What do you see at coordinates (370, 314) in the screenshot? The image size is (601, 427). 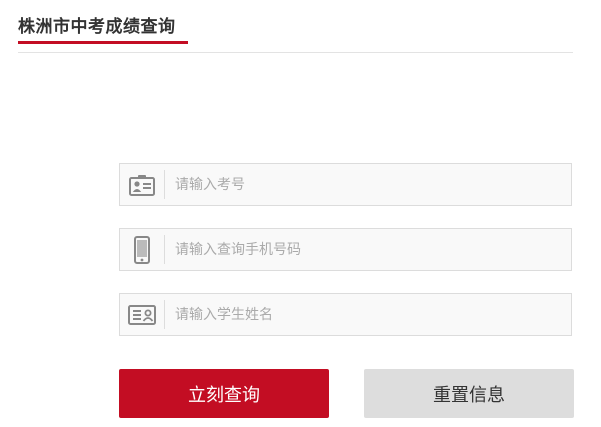 I see `student-name-input` at bounding box center [370, 314].